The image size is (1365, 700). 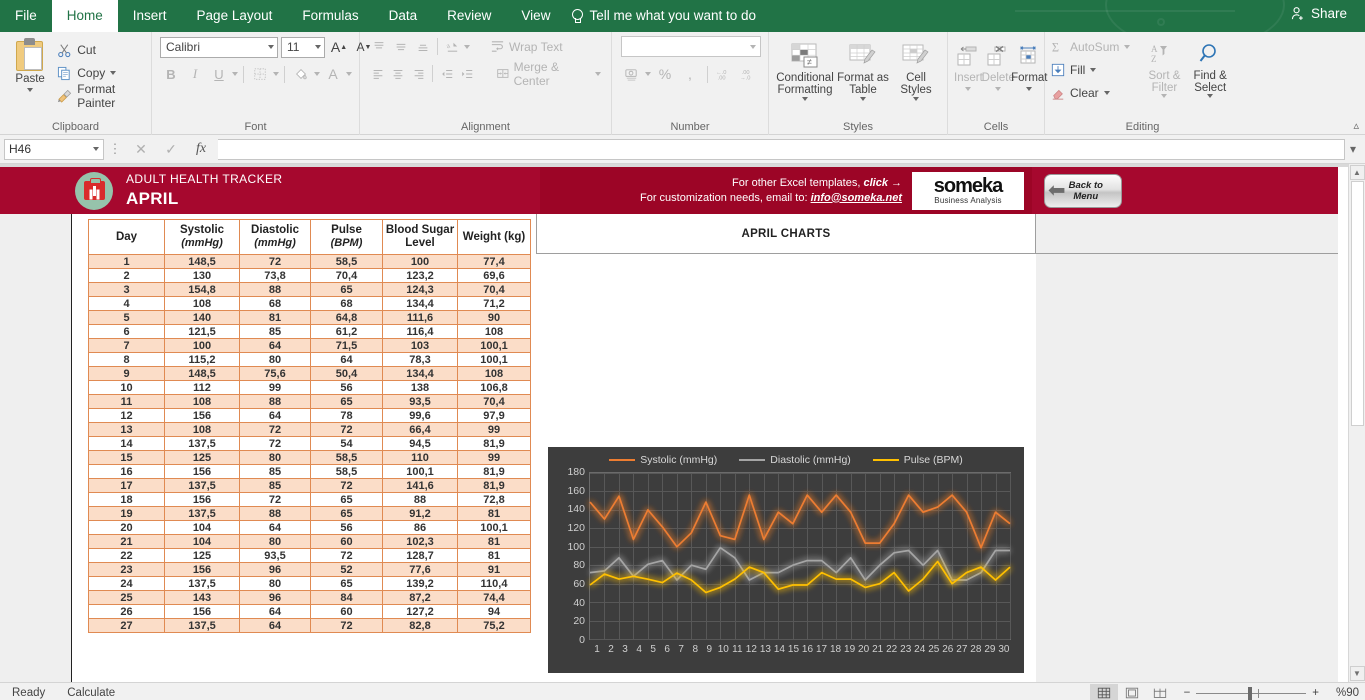 What do you see at coordinates (494, 275) in the screenshot?
I see `cell-weight: 69,6` at bounding box center [494, 275].